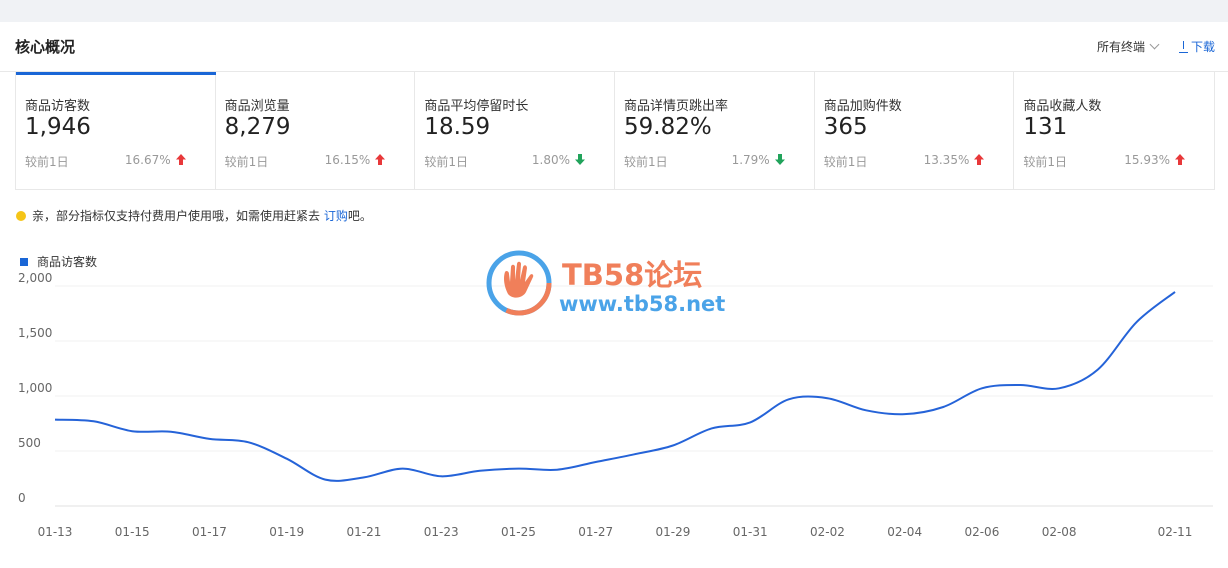 The height and width of the screenshot is (568, 1228). What do you see at coordinates (1128, 46) in the screenshot?
I see `terminal-select: 所有终端` at bounding box center [1128, 46].